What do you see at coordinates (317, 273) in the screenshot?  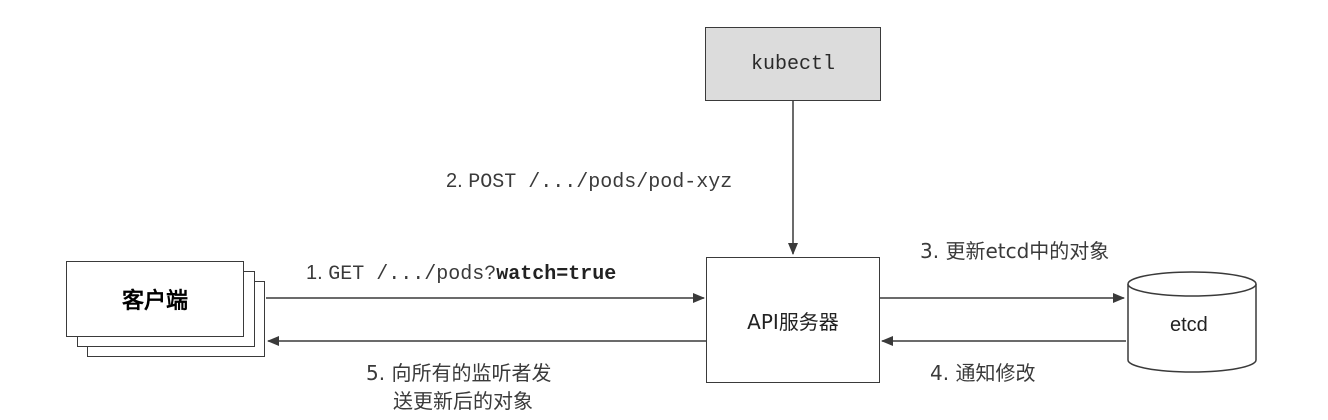 I see `step1-number: 1.` at bounding box center [317, 273].